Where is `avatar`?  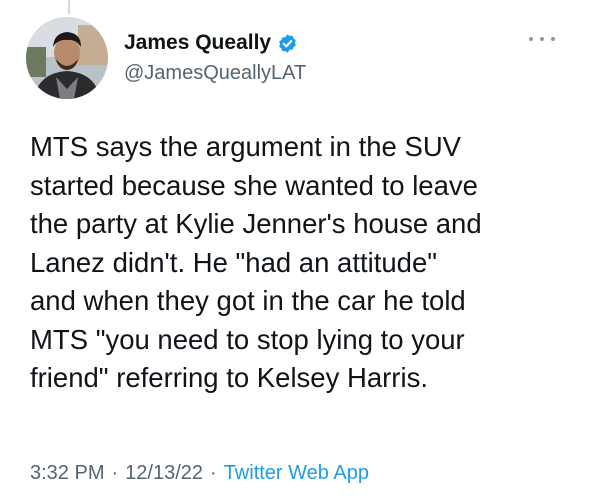
avatar is located at coordinates (67, 58).